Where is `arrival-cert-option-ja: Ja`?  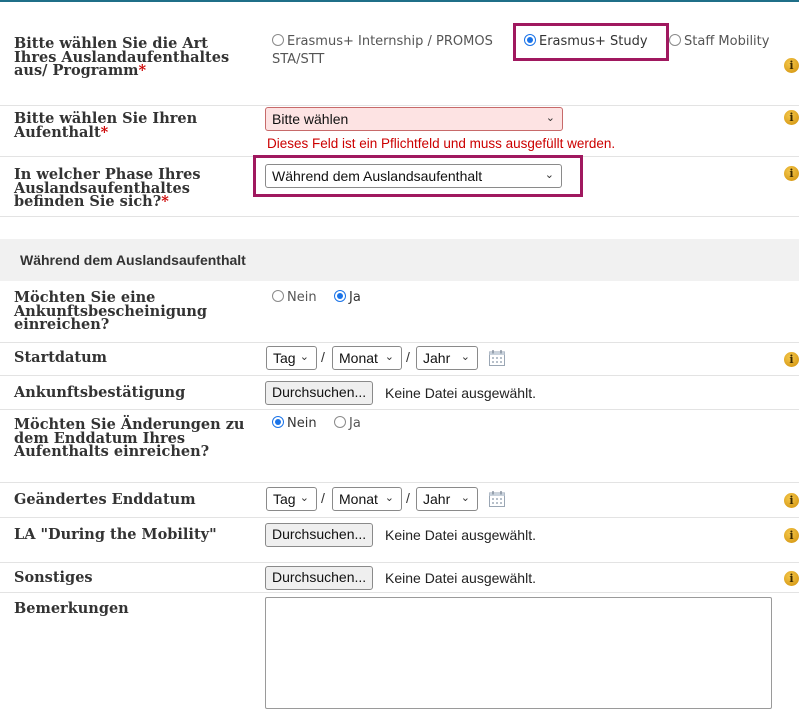
arrival-cert-option-ja: Ja is located at coordinates (347, 297).